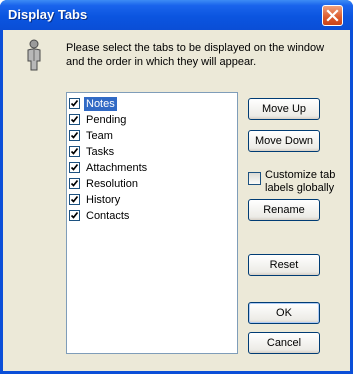  Describe the element at coordinates (112, 183) in the screenshot. I see `tab-label: Resolution` at that location.